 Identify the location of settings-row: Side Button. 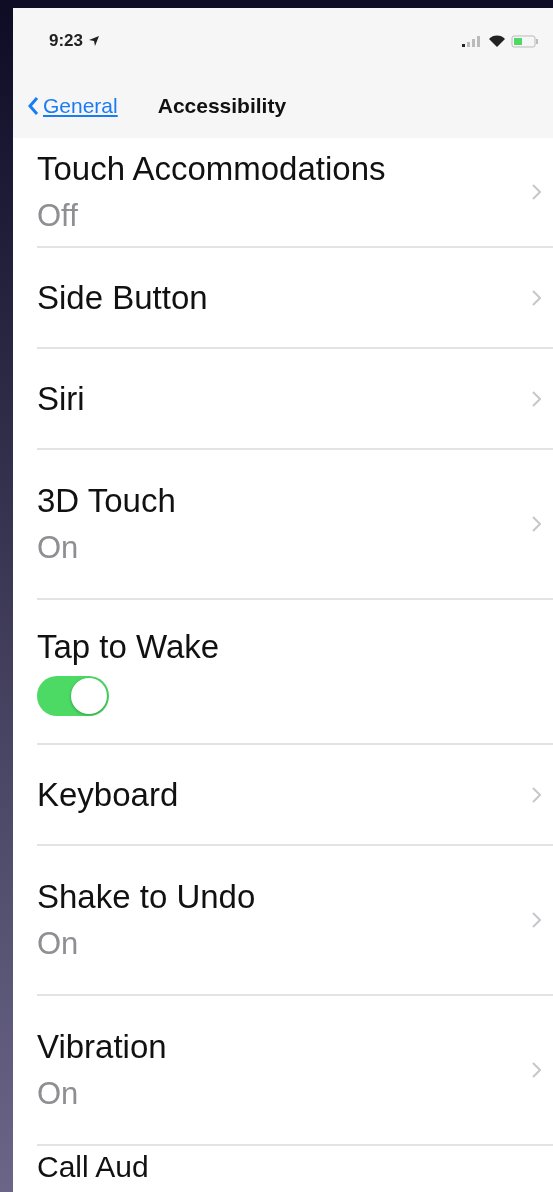
(295, 298).